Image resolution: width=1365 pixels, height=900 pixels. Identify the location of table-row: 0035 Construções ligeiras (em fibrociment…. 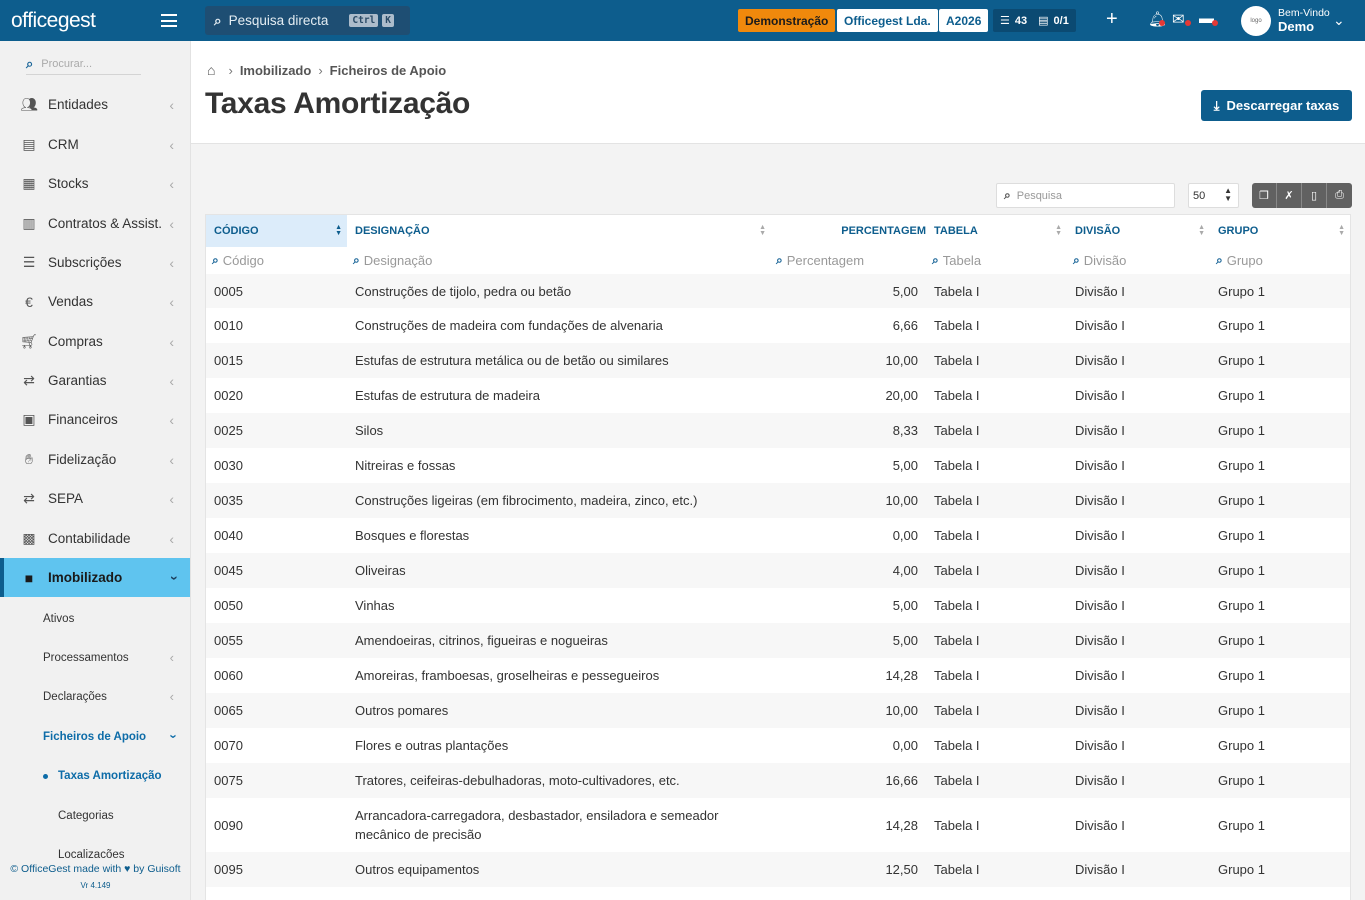
(778, 500).